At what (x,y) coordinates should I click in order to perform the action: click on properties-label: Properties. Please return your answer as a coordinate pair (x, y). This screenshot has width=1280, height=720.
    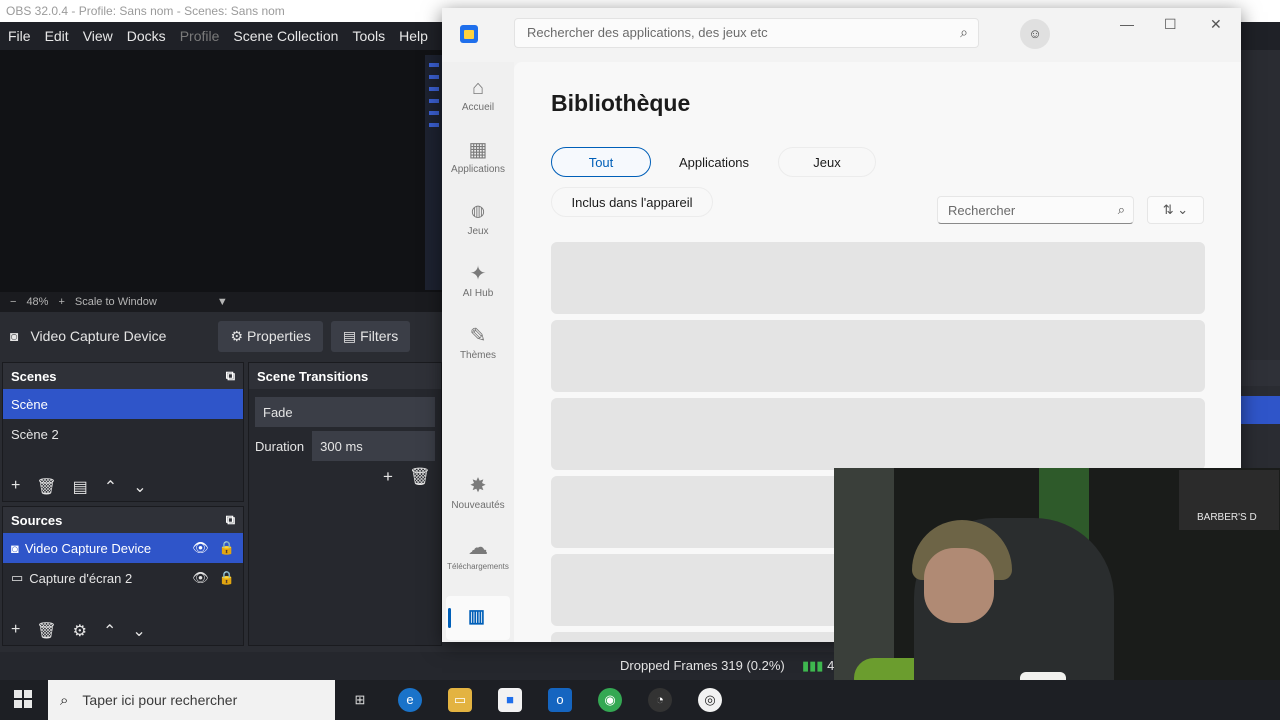
    Looking at the image, I should click on (279, 336).